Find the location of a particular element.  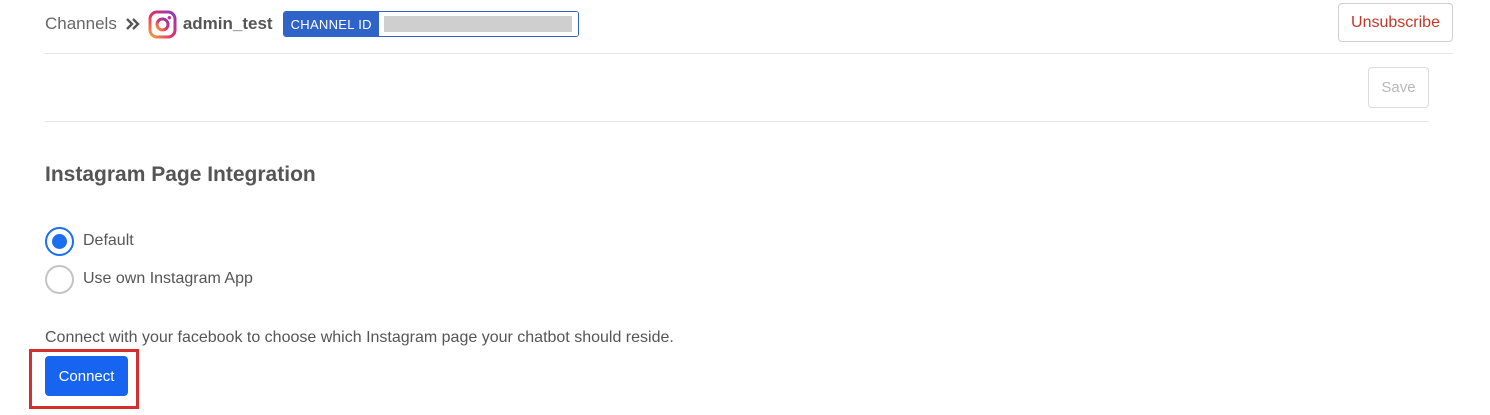

unsubscribe-button: Unsubscribe is located at coordinates (1395, 22).